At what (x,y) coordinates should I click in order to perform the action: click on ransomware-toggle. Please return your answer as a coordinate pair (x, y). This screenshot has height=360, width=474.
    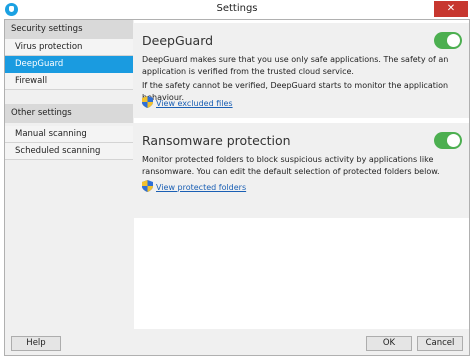
    Looking at the image, I should click on (448, 140).